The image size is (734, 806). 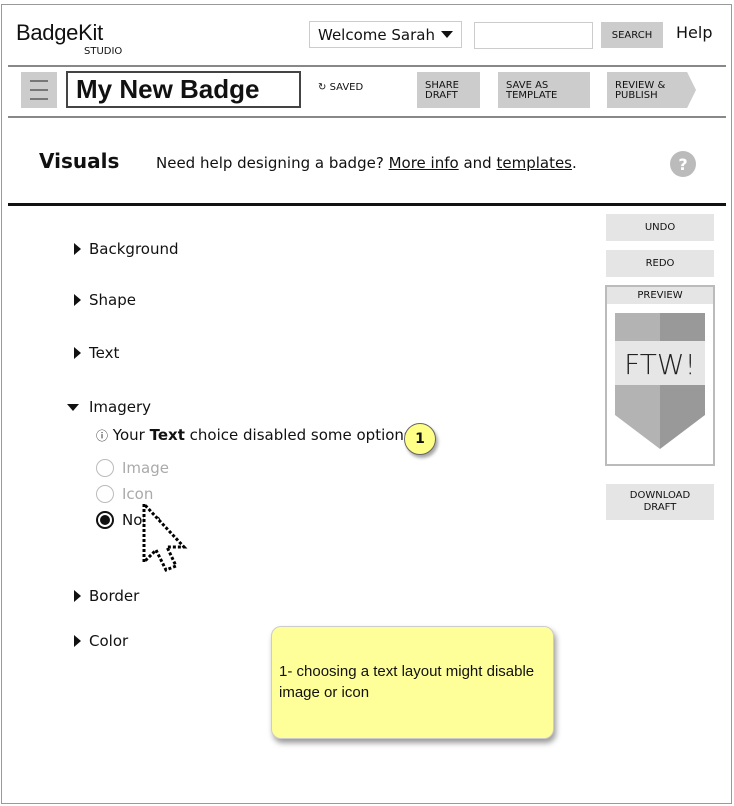 I want to click on saved-status: ↻ SAVED, so click(x=340, y=87).